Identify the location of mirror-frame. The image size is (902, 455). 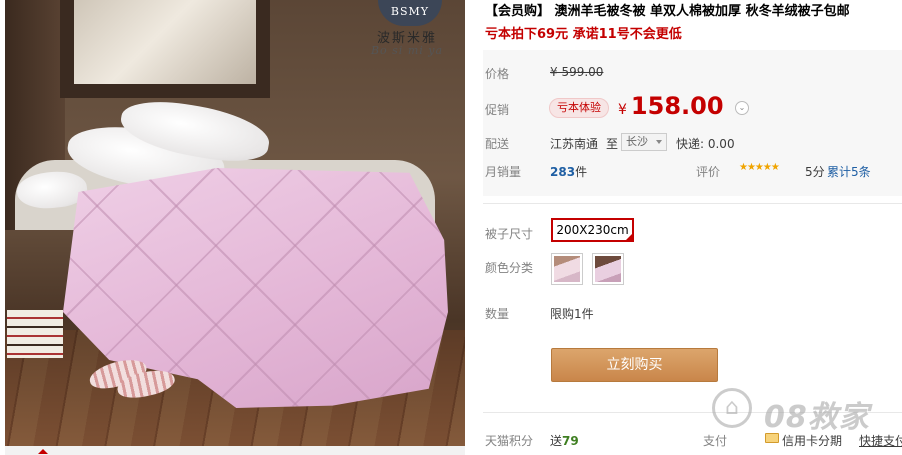
(165, 49).